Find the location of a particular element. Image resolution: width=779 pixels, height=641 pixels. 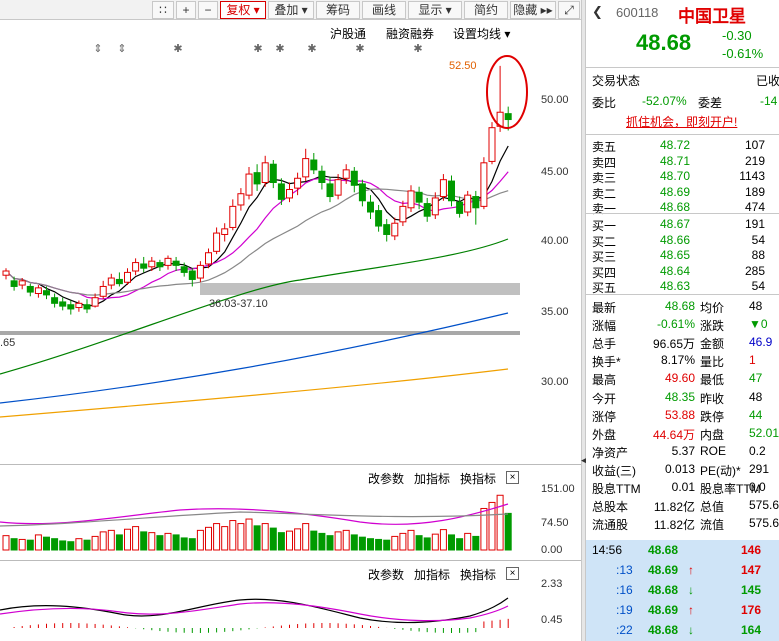

tick-row: :16 48.68 ↓ 145 is located at coordinates (682, 590).